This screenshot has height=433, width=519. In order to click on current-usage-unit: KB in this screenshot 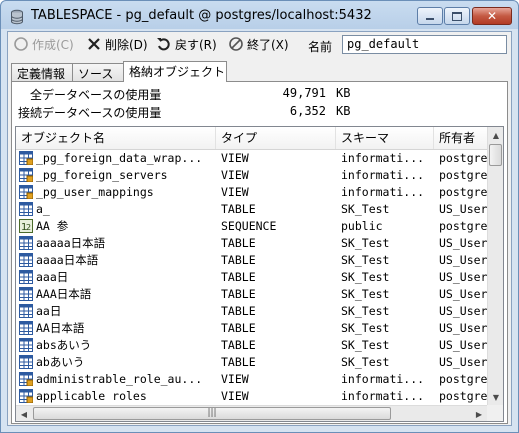, I will do `click(343, 111)`.